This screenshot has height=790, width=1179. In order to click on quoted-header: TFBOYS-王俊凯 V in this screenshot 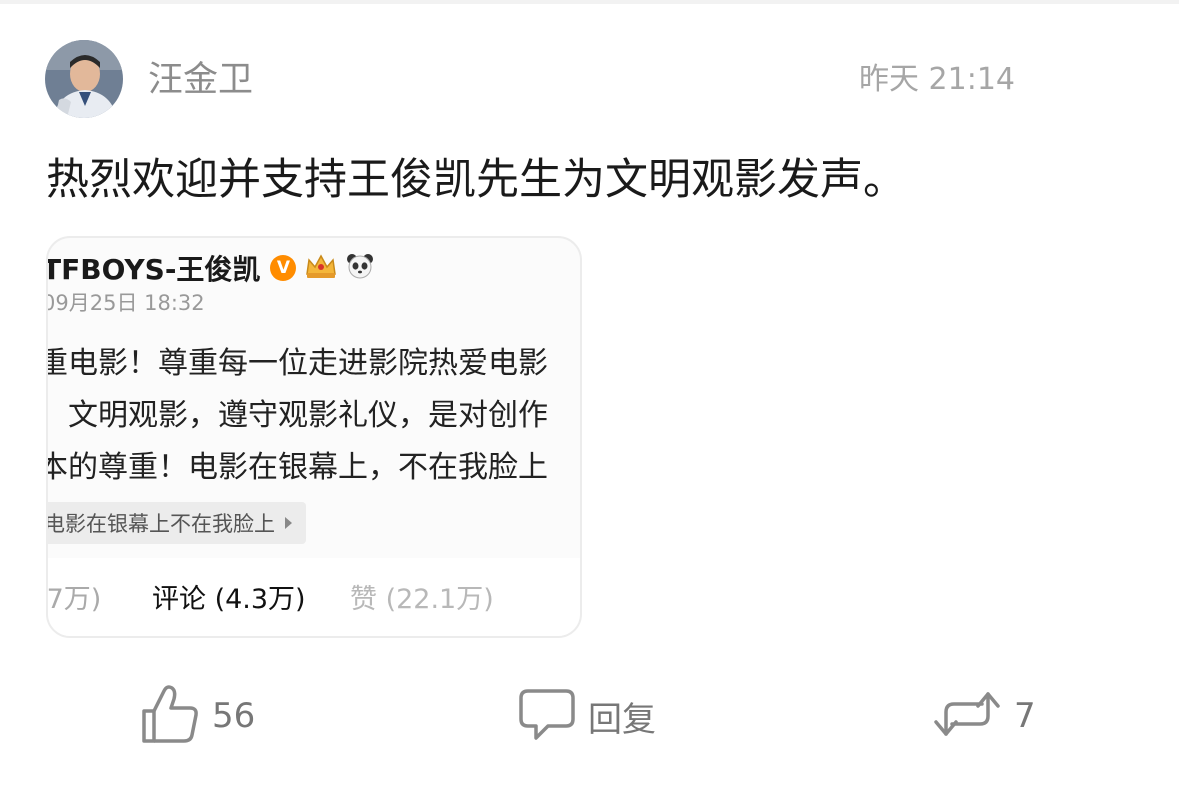, I will do `click(211, 268)`.